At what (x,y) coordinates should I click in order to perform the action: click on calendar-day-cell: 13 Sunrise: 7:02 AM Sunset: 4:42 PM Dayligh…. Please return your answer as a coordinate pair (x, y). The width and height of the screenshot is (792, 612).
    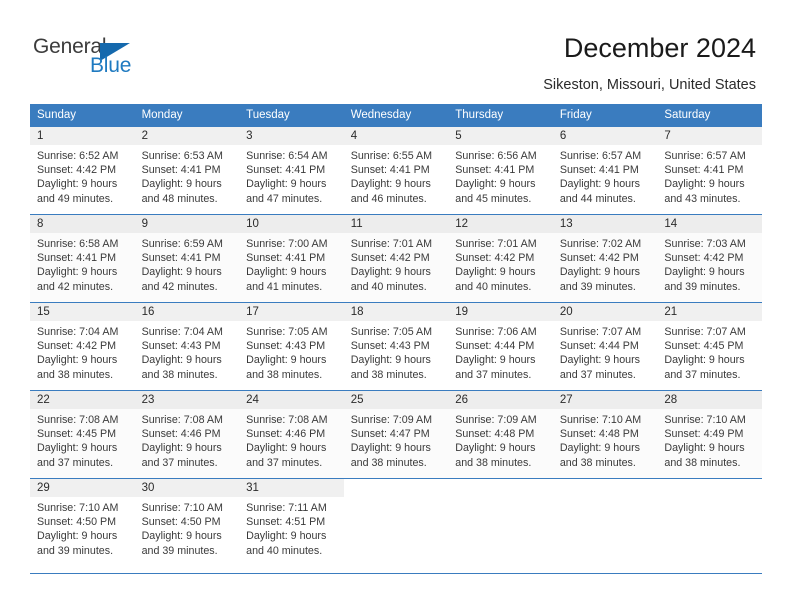
    Looking at the image, I should click on (605, 258).